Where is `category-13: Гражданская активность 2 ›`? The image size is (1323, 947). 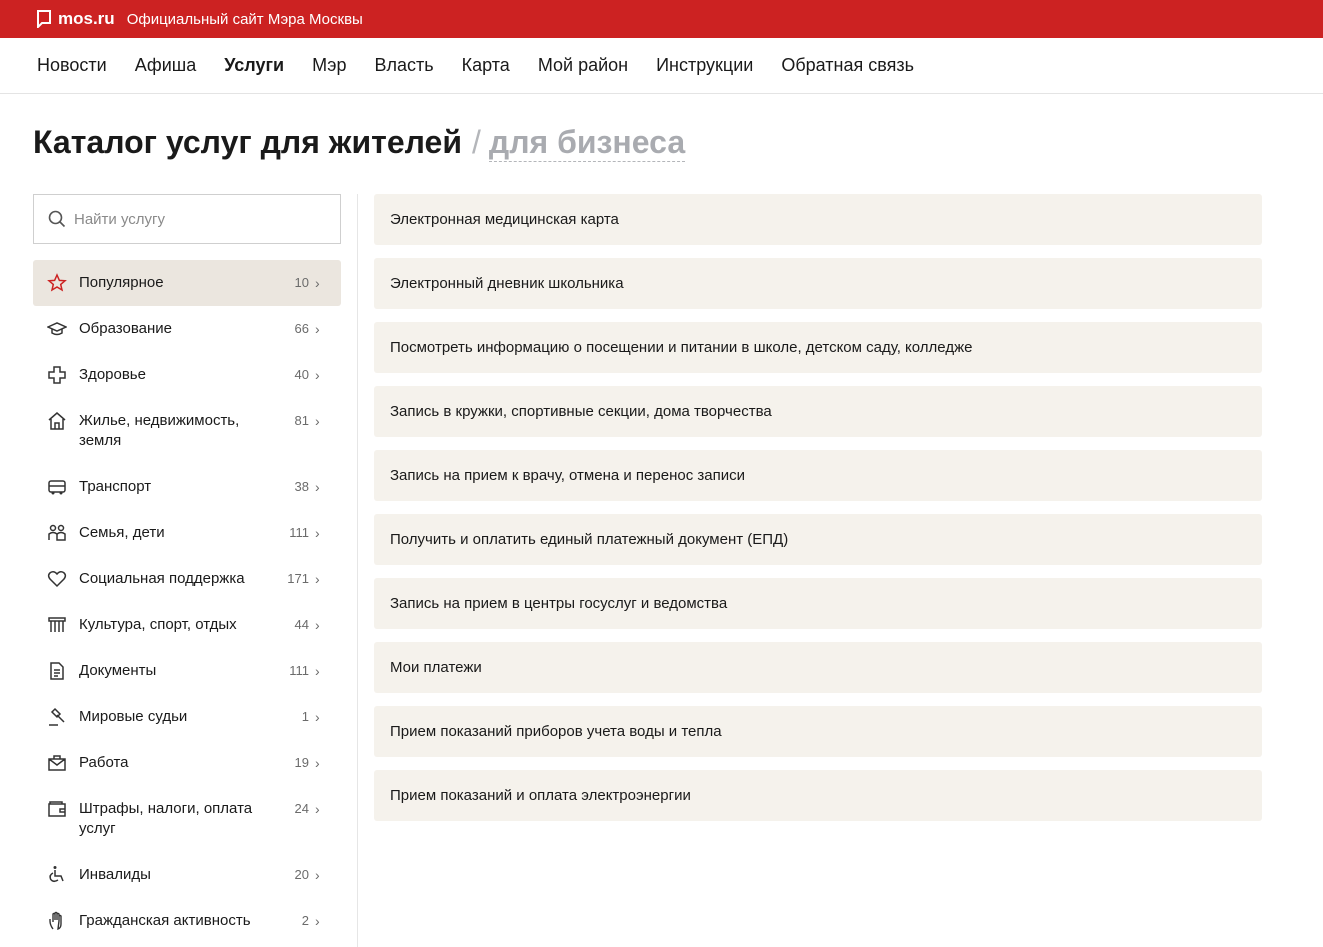
category-13: Гражданская активность 2 › is located at coordinates (187, 921).